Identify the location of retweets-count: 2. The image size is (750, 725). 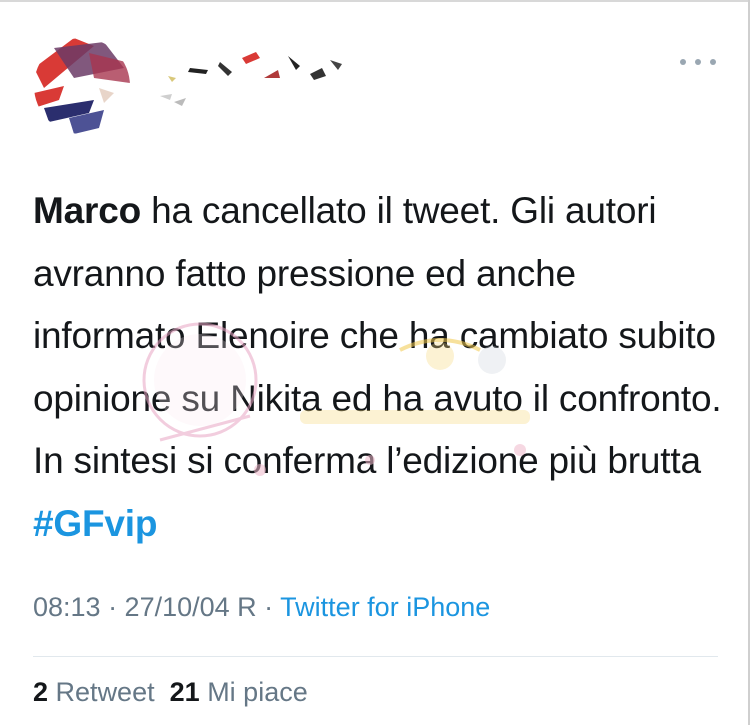
(41, 692).